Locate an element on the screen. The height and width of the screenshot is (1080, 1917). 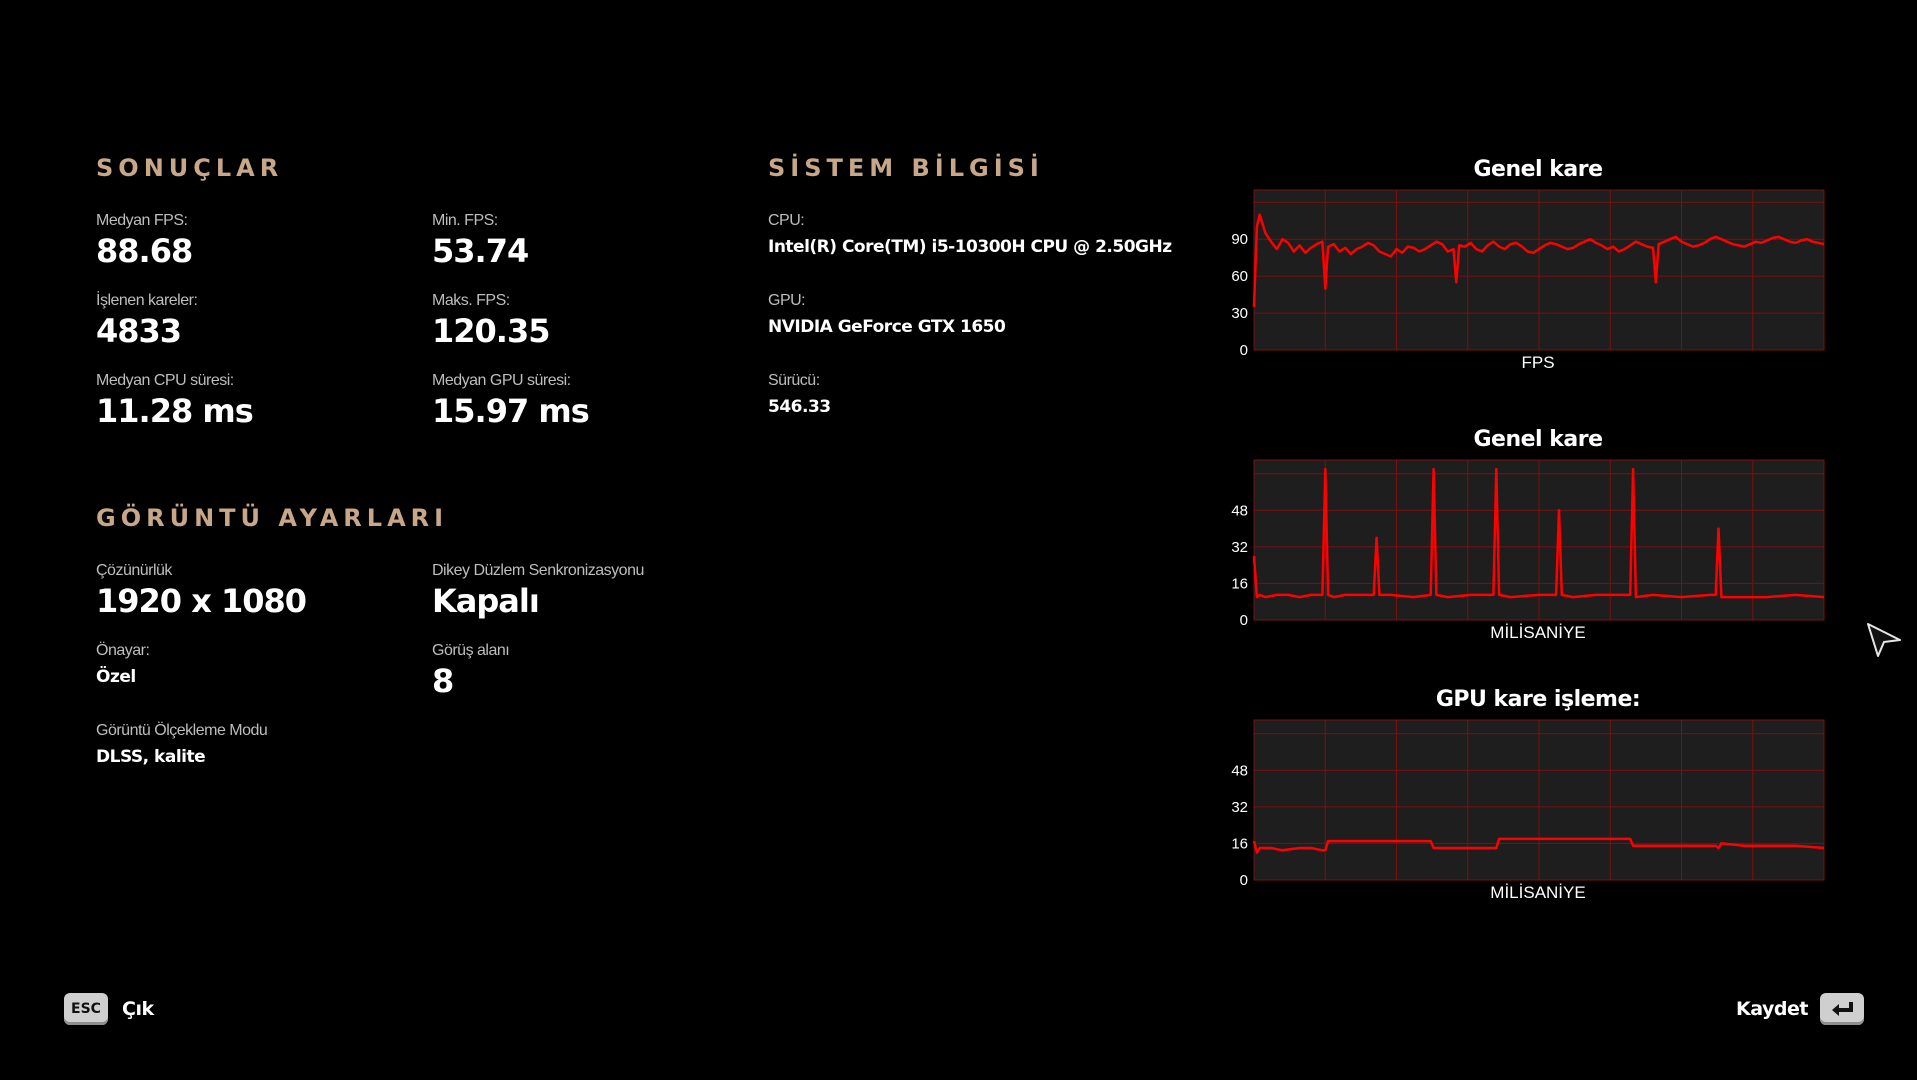
overall-frame-fps-chart-title: Genel kare is located at coordinates (1538, 169).